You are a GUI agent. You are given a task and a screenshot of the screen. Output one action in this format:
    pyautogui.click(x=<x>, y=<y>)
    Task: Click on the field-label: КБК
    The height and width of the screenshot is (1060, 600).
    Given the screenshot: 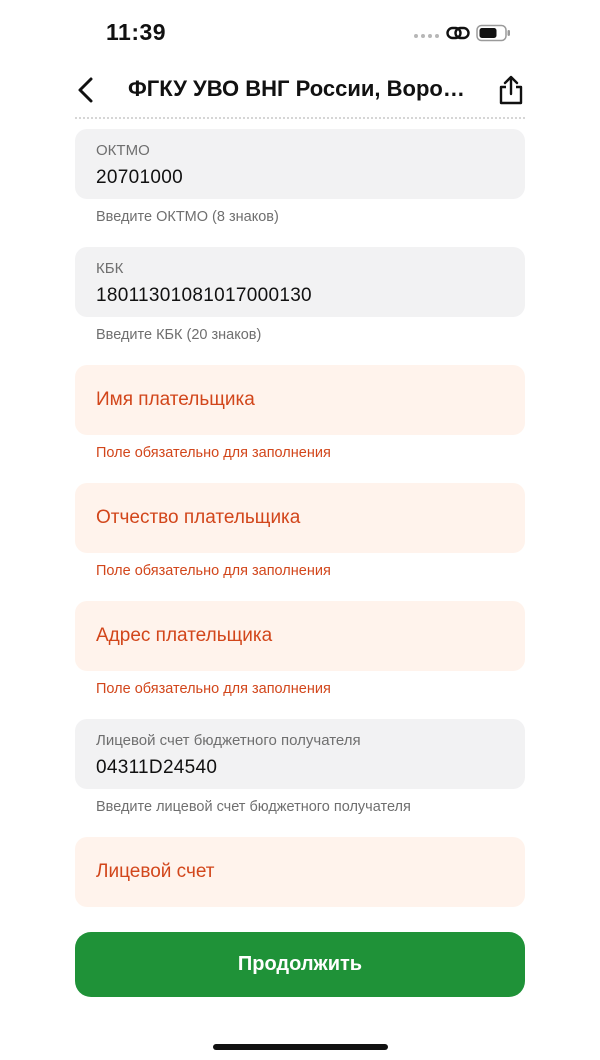 What is the action you would take?
    pyautogui.click(x=110, y=268)
    